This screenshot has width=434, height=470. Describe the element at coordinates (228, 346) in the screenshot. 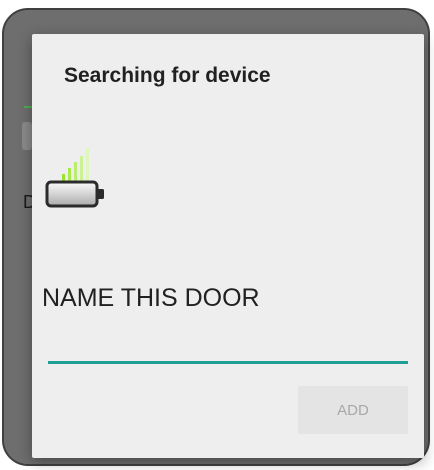

I see `door-name-input` at that location.